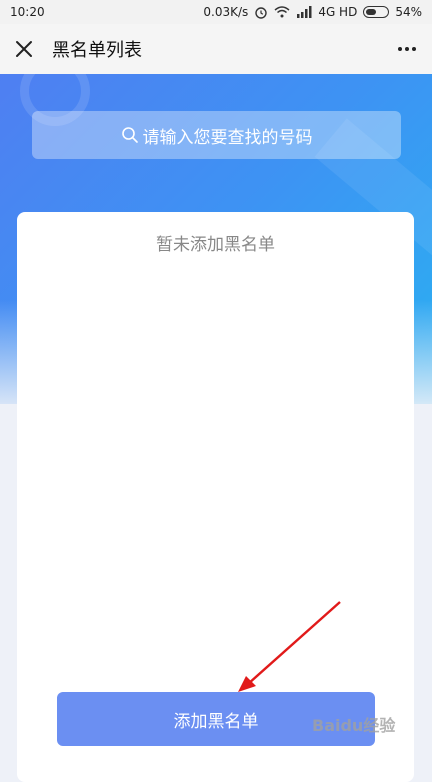  What do you see at coordinates (227, 137) in the screenshot?
I see `search-placeholder: 请输入您要查找的号码` at bounding box center [227, 137].